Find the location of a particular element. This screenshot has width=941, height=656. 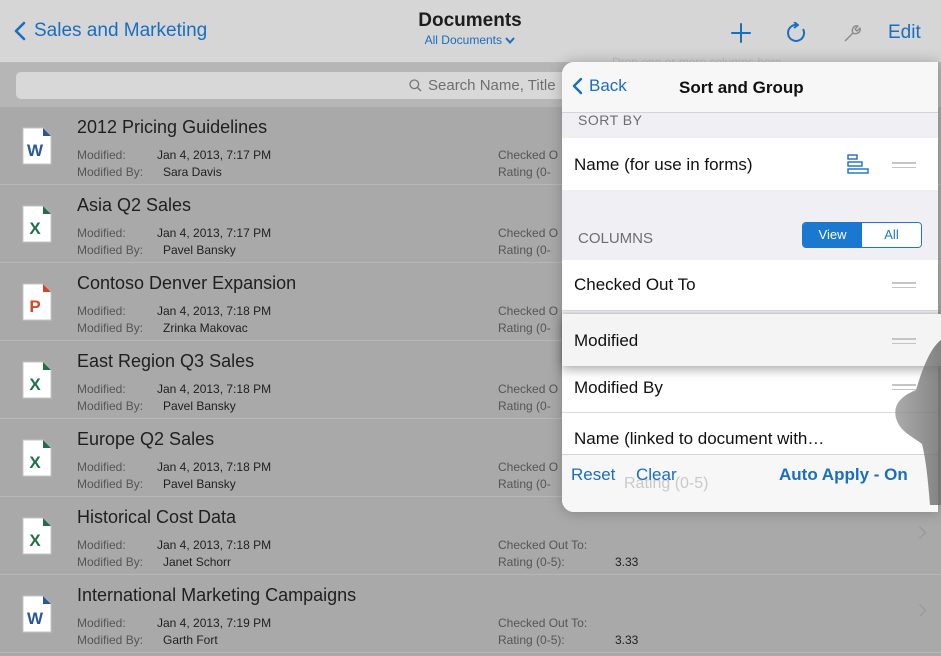

document-name: 2012 Pricing Guidelines is located at coordinates (172, 127).